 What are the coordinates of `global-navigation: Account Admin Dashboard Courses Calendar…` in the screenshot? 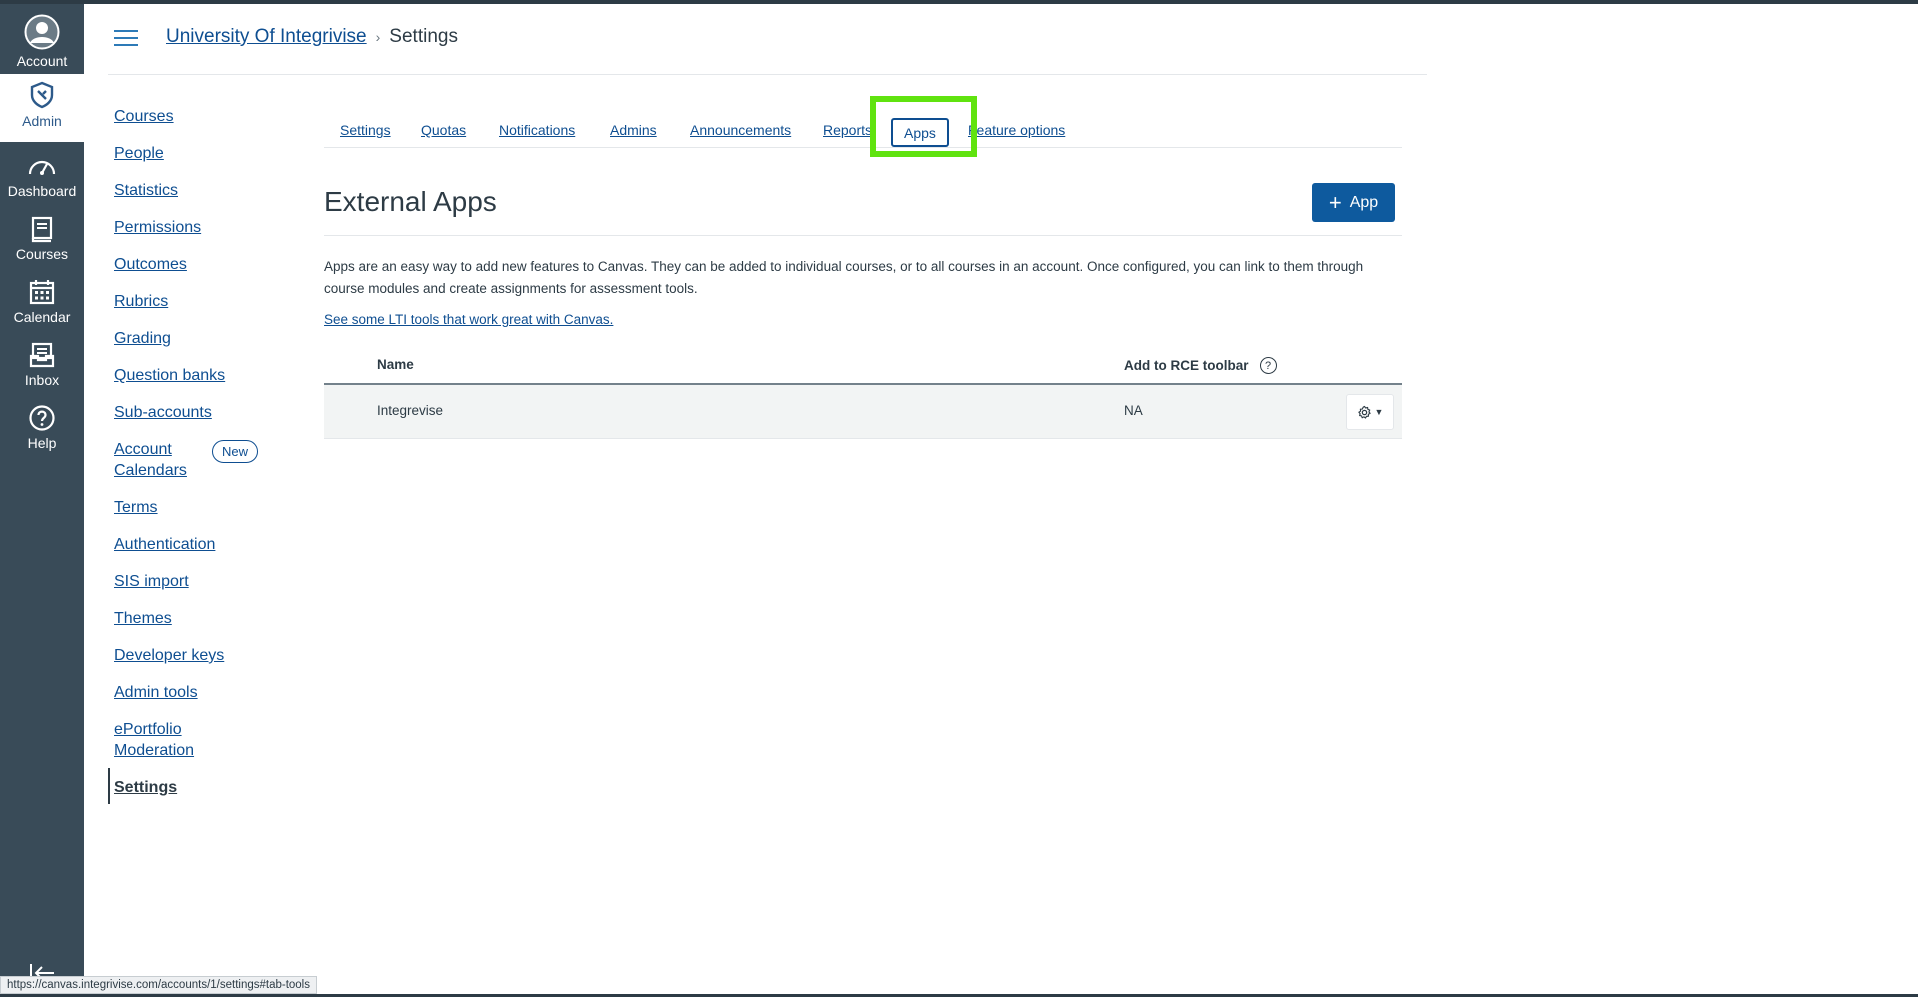 It's located at (42, 500).